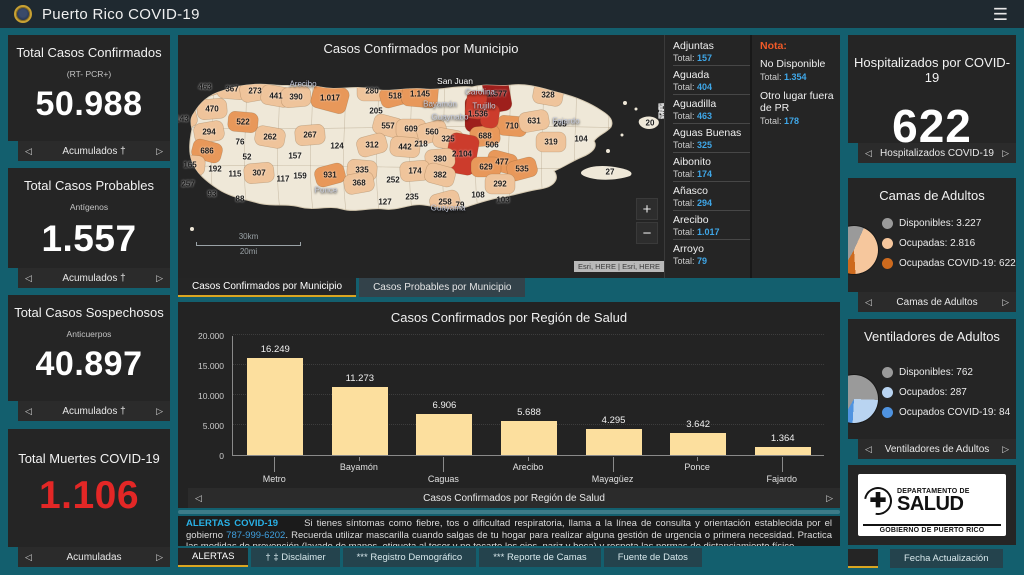 The image size is (1024, 575). I want to click on zoom-in-button: +, so click(647, 209).